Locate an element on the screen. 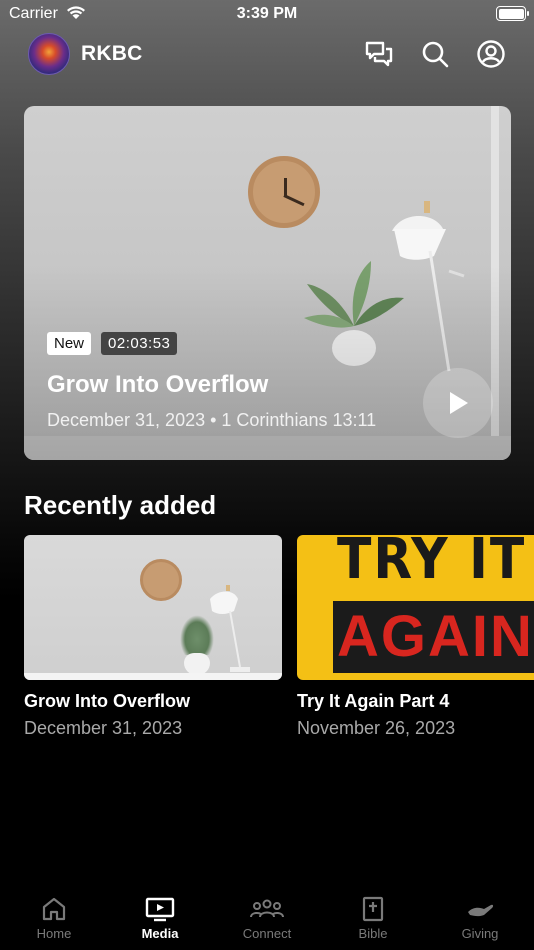 This screenshot has height=950, width=534. people-icon is located at coordinates (267, 908).